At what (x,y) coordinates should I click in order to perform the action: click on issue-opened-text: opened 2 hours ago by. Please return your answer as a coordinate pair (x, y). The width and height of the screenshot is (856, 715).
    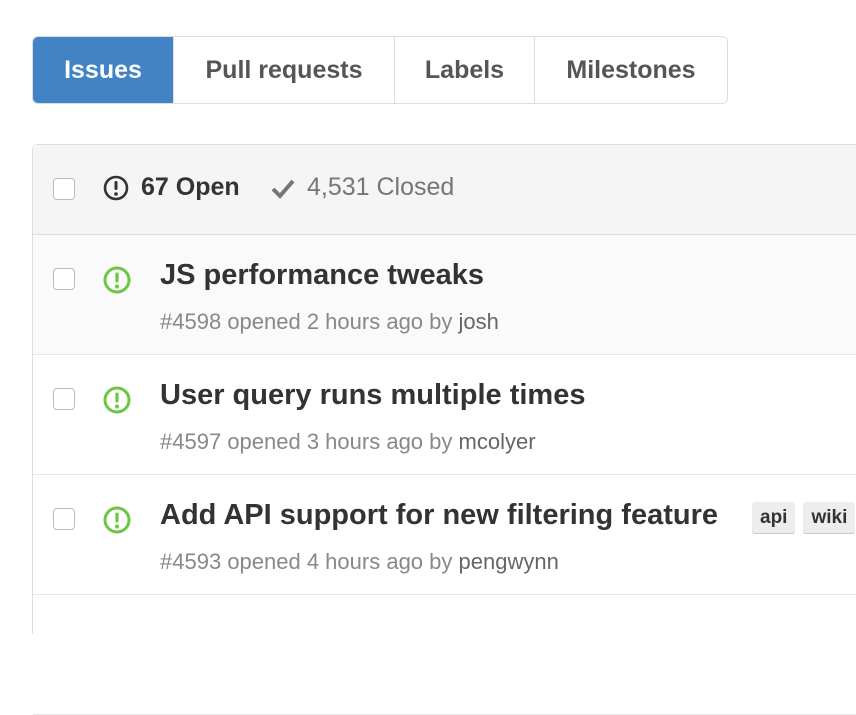
    Looking at the image, I should click on (340, 321).